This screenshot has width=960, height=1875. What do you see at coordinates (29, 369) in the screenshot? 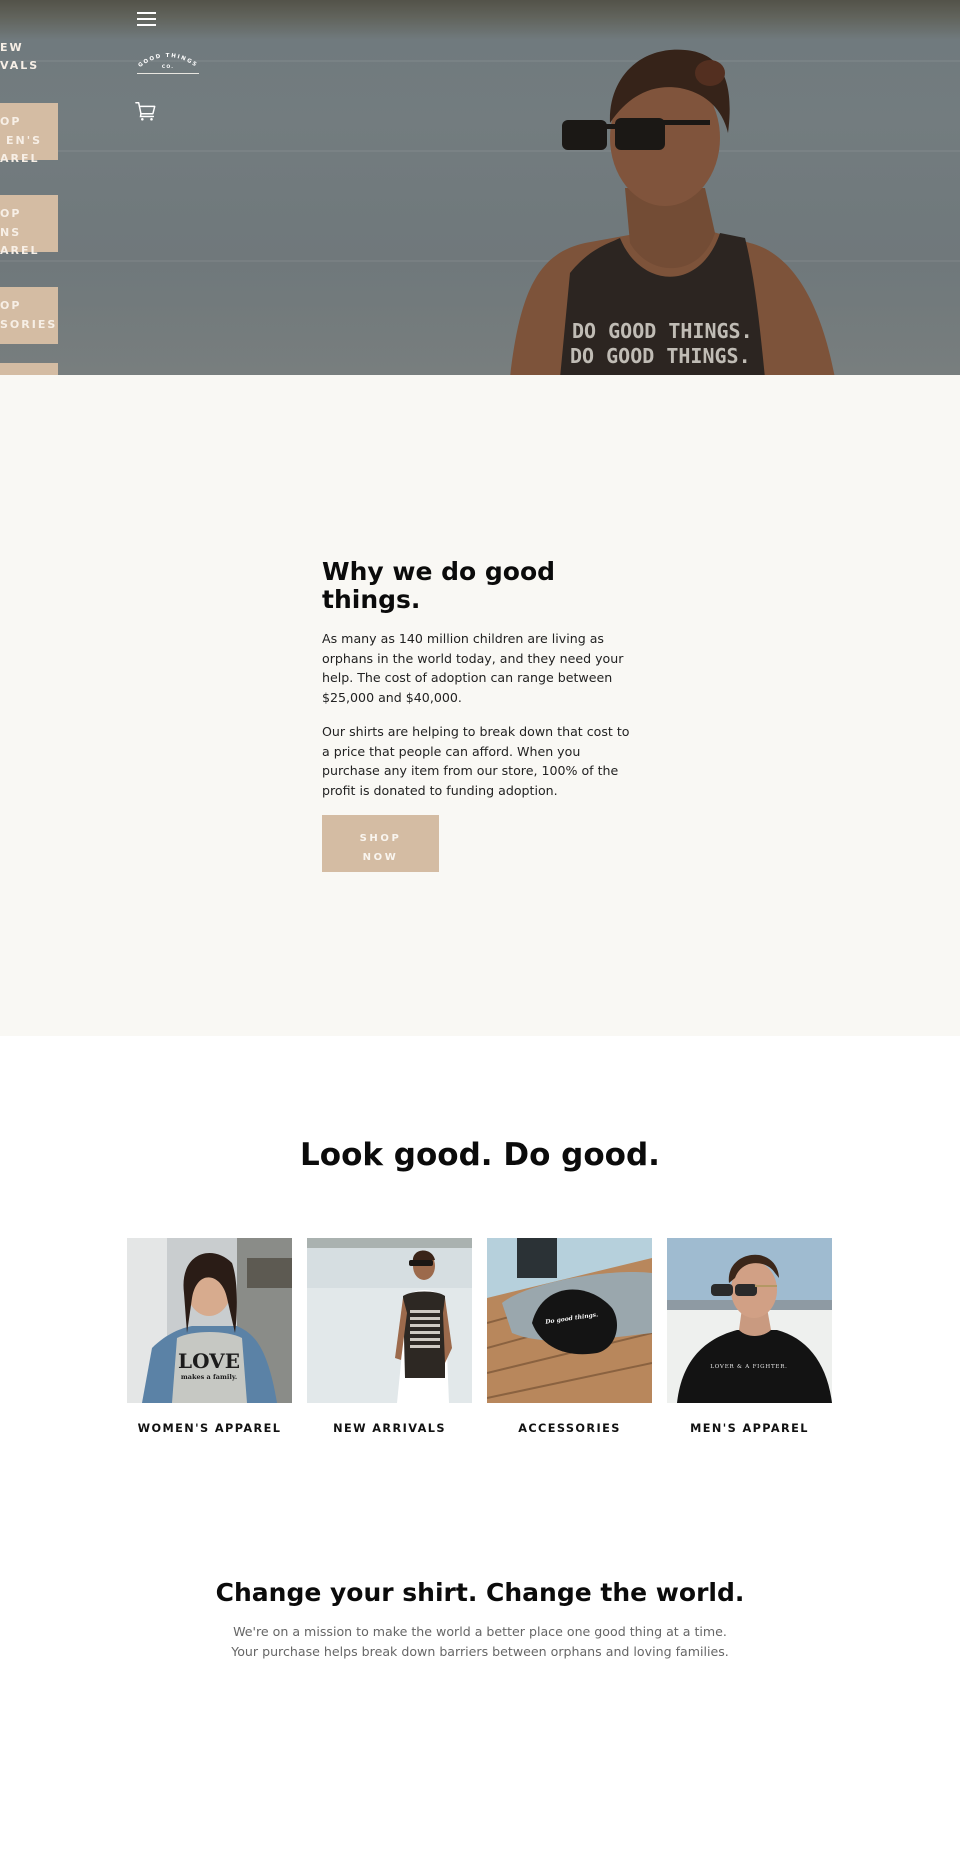
I see `side-nav-cropped-item` at bounding box center [29, 369].